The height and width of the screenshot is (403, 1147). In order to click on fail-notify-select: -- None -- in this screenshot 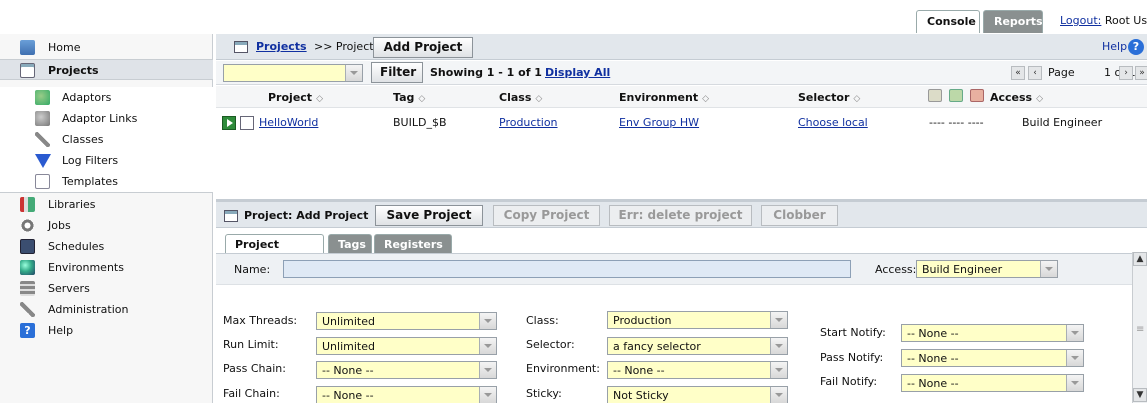, I will do `click(992, 383)`.